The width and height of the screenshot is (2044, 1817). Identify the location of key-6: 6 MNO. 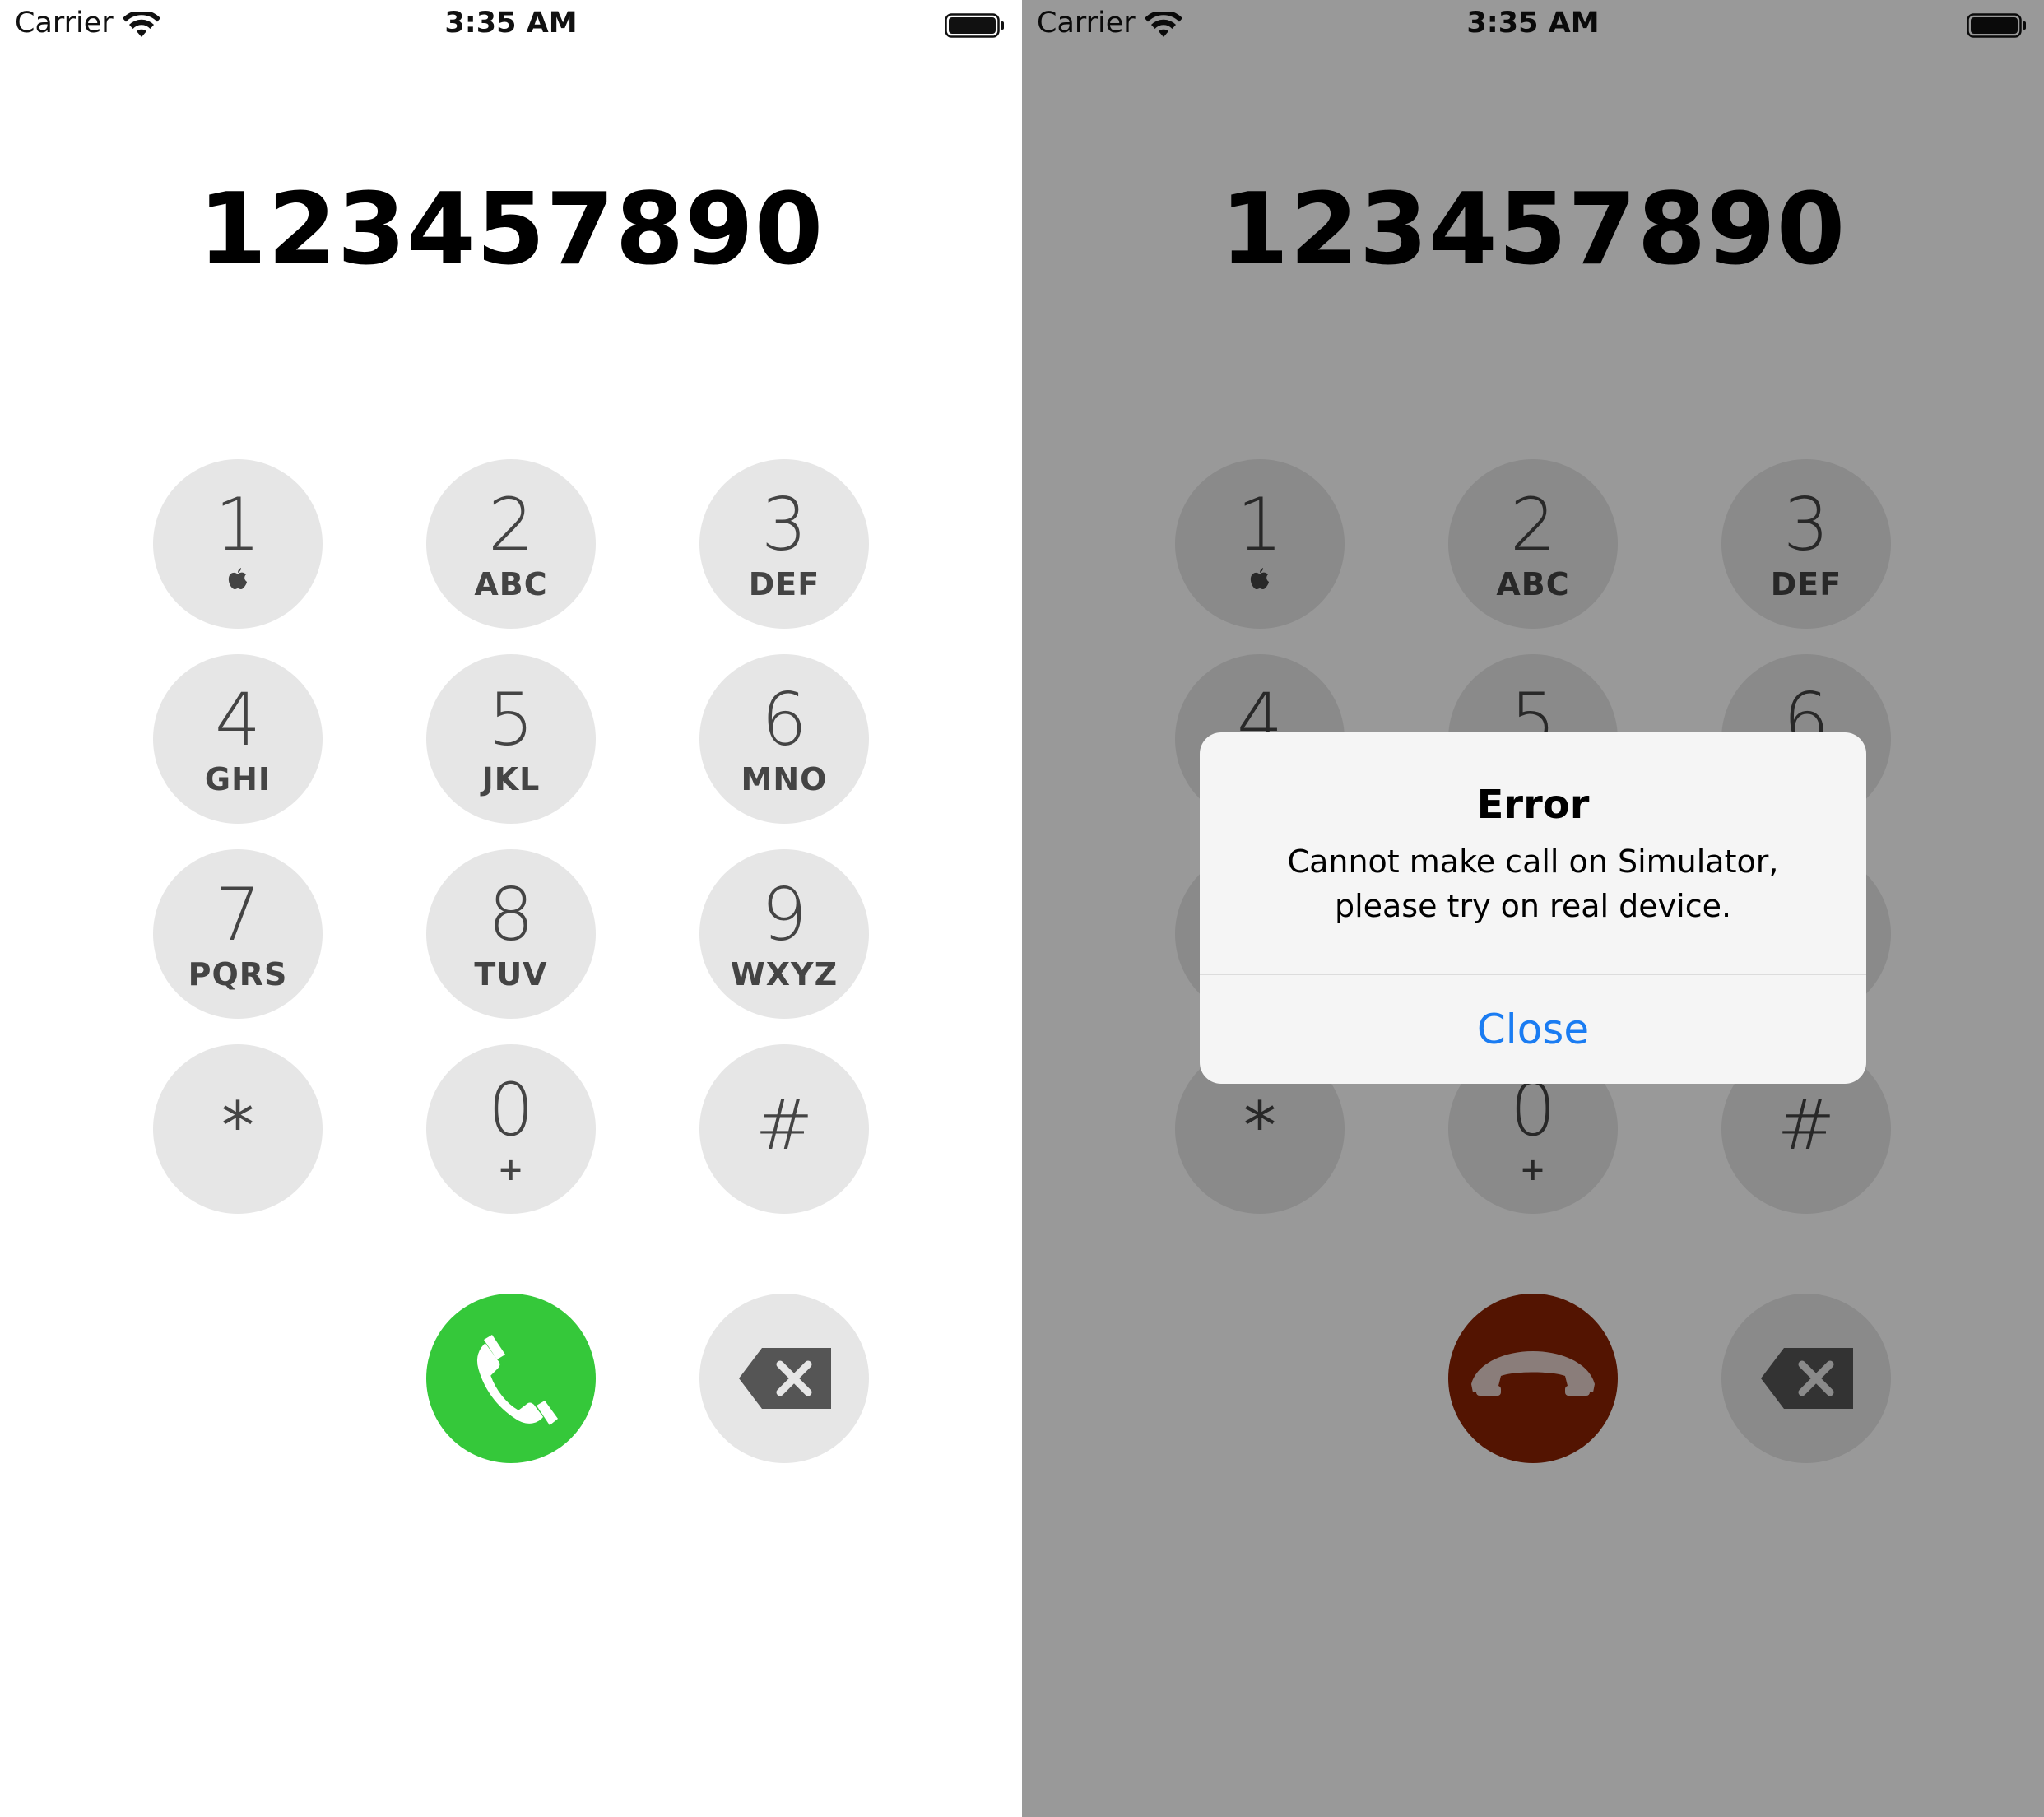
(784, 739).